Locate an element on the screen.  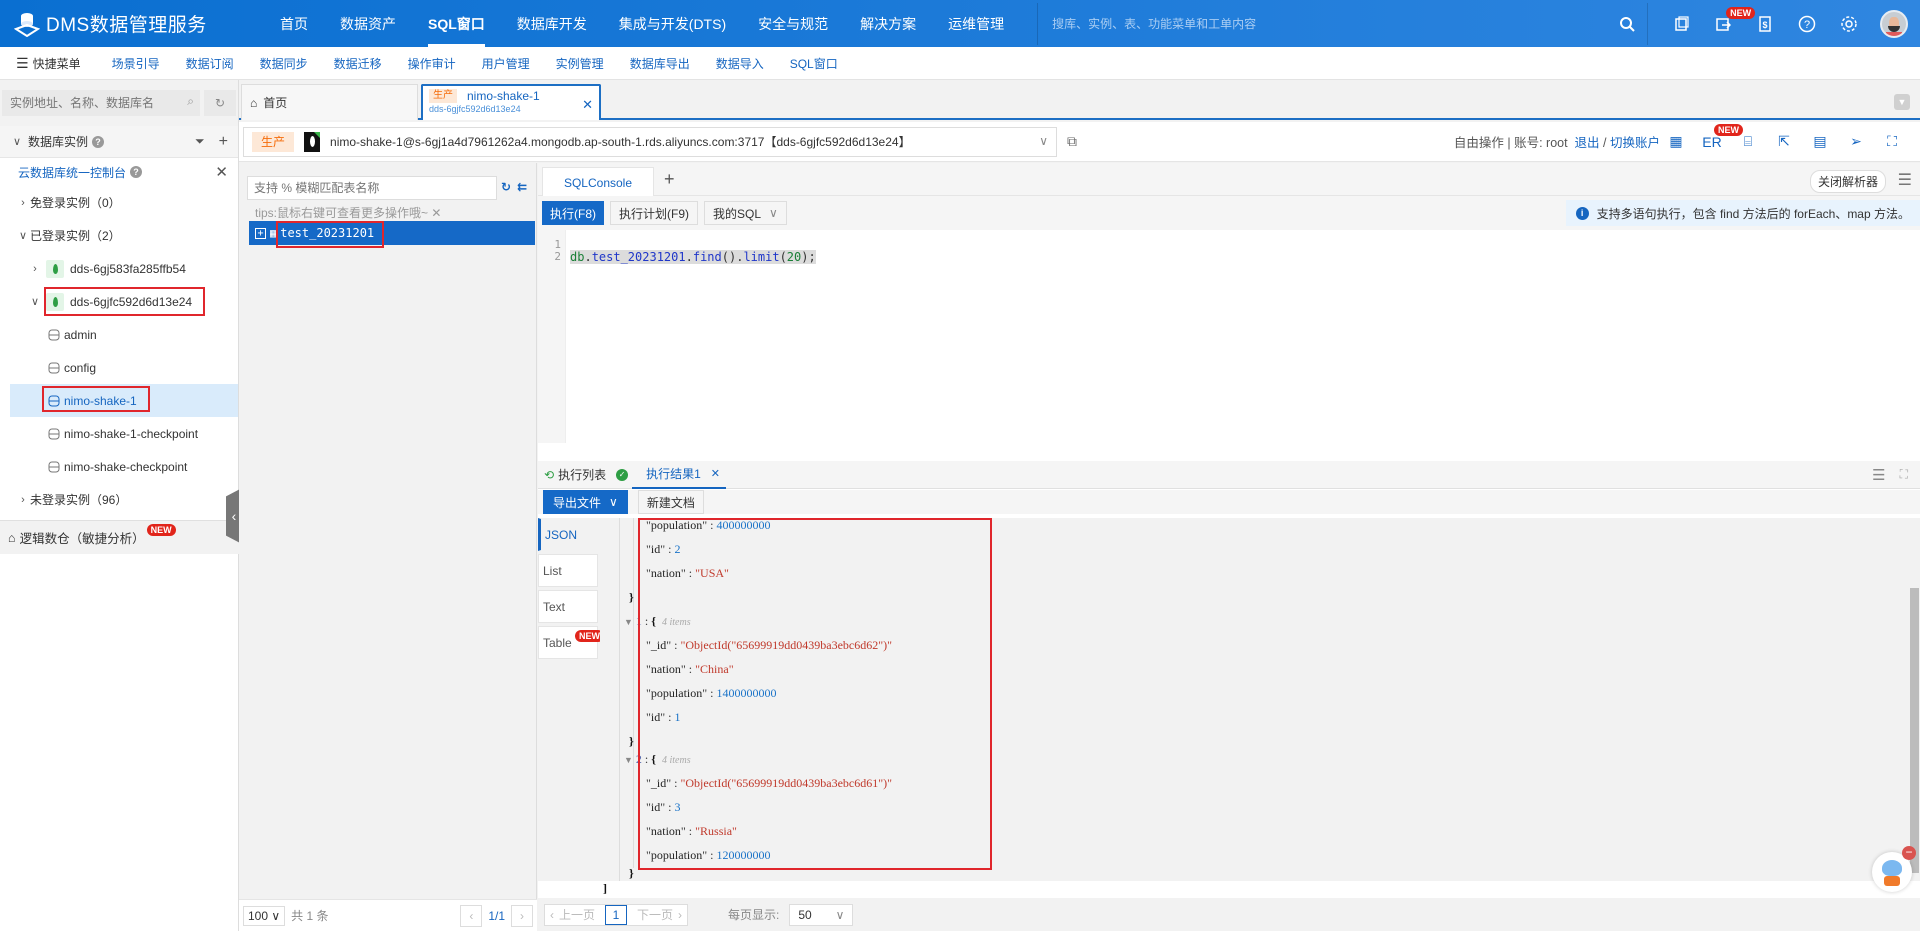
tree-instance-selected: ∨ dds-6gjfc592d6d13e24 is located at coordinates (119, 301).